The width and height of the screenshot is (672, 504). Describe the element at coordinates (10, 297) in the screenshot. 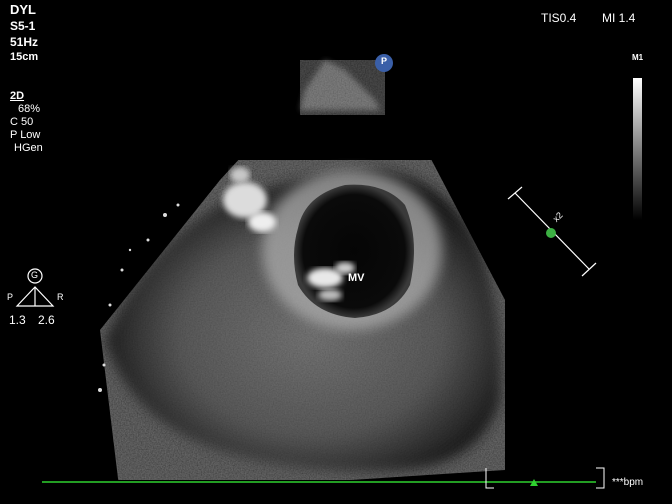

I see `orientation-left-label: P` at that location.